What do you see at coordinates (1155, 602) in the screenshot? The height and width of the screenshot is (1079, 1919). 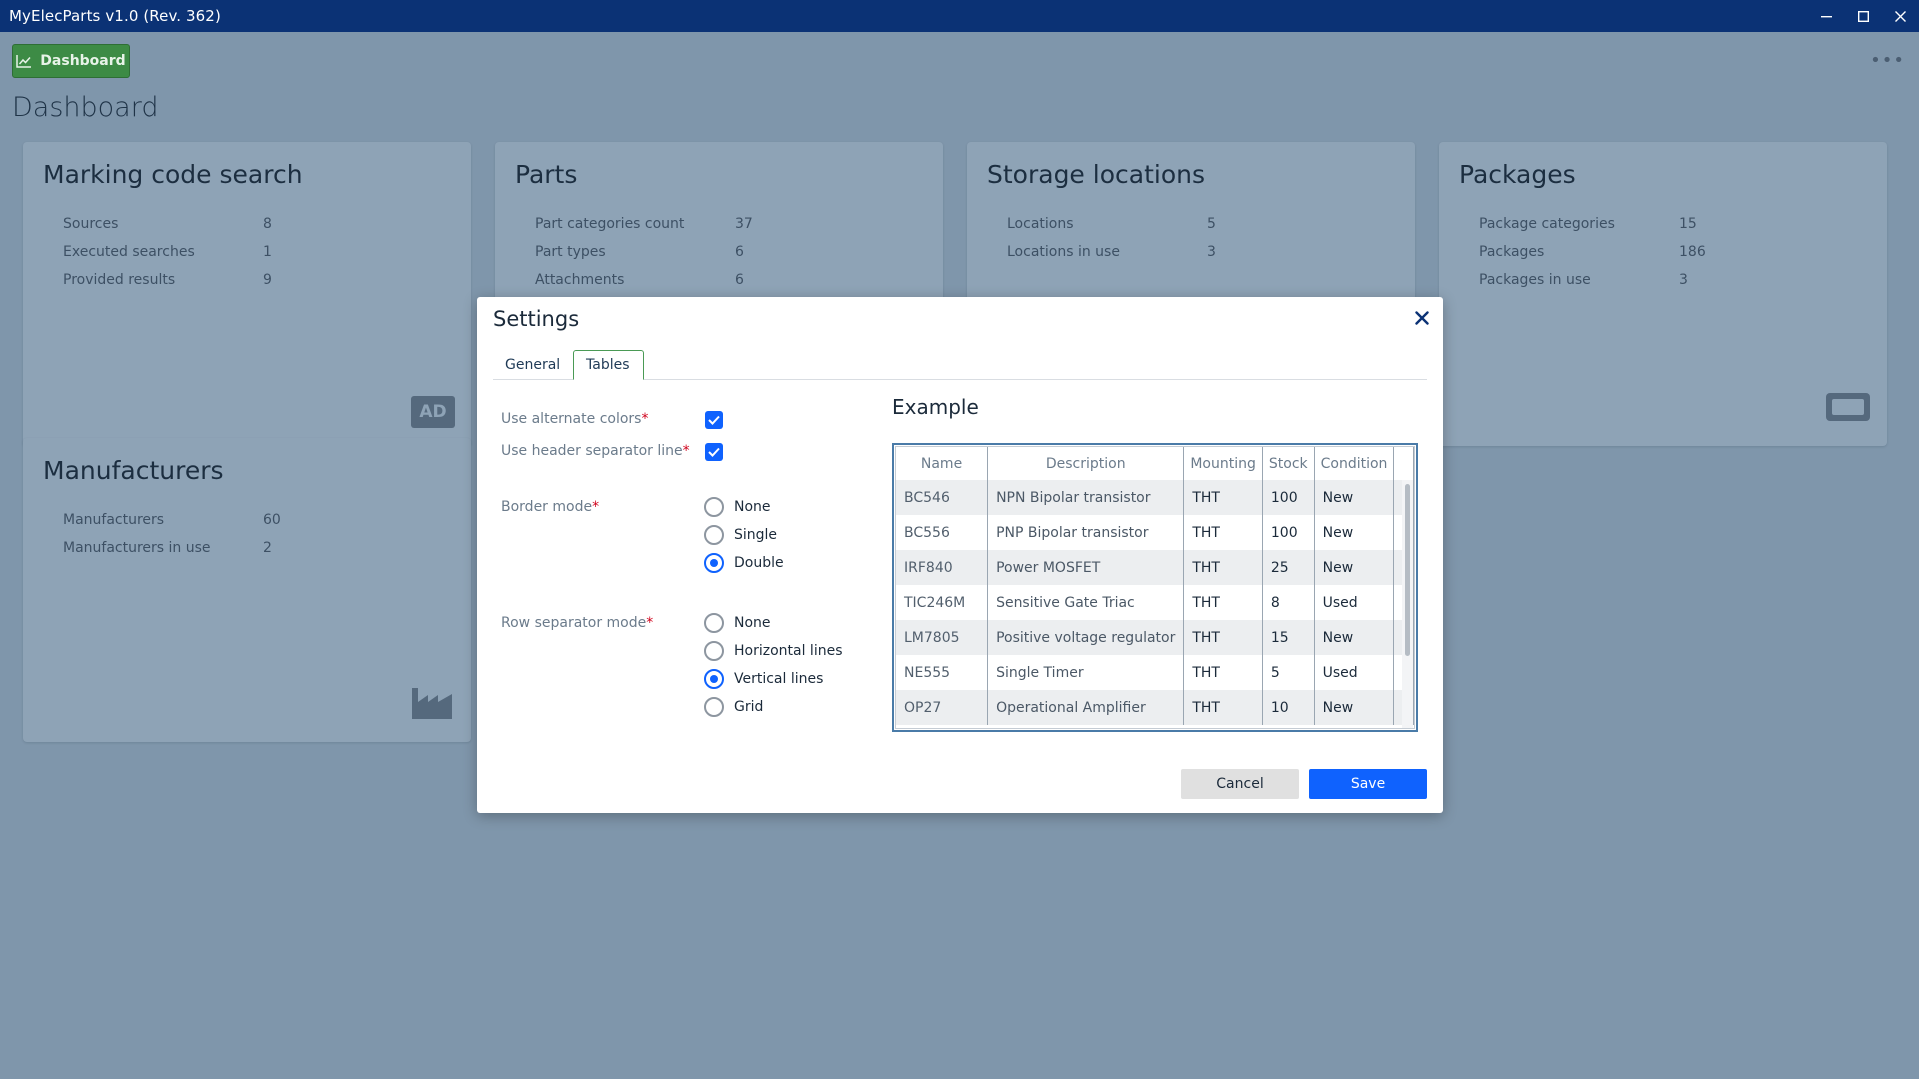 I see `table-row: TIC246M Sensitive Gate Triac THT 8 Used` at bounding box center [1155, 602].